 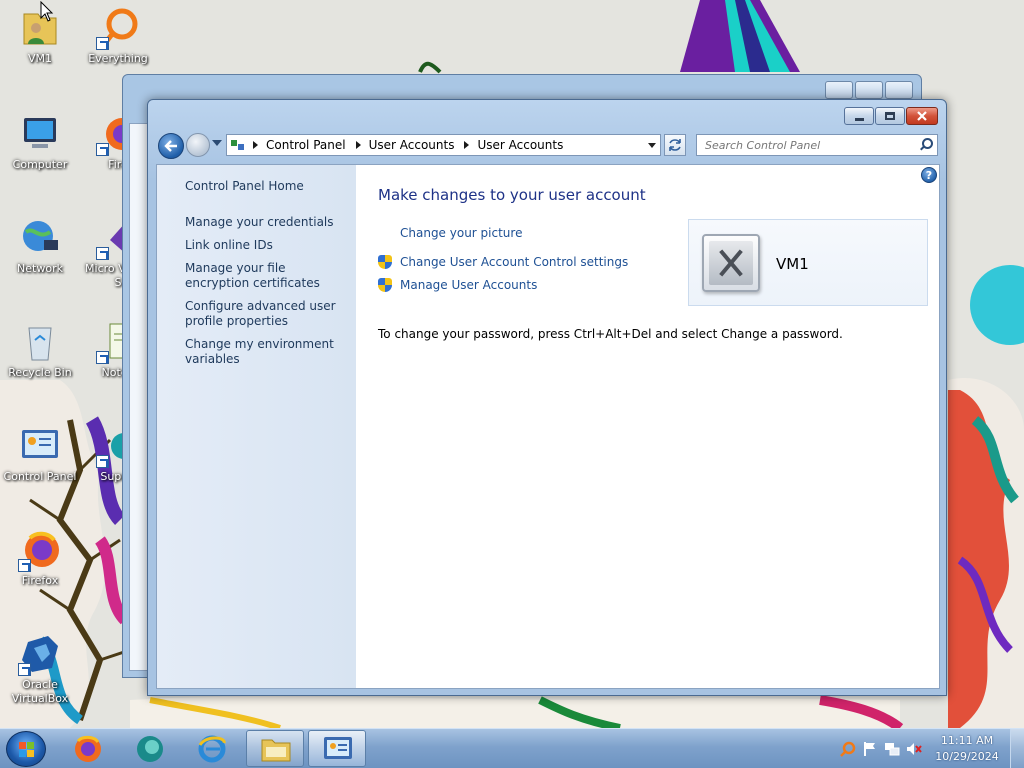 I want to click on desktop-icon-label: Recycle Bin, so click(x=40, y=372).